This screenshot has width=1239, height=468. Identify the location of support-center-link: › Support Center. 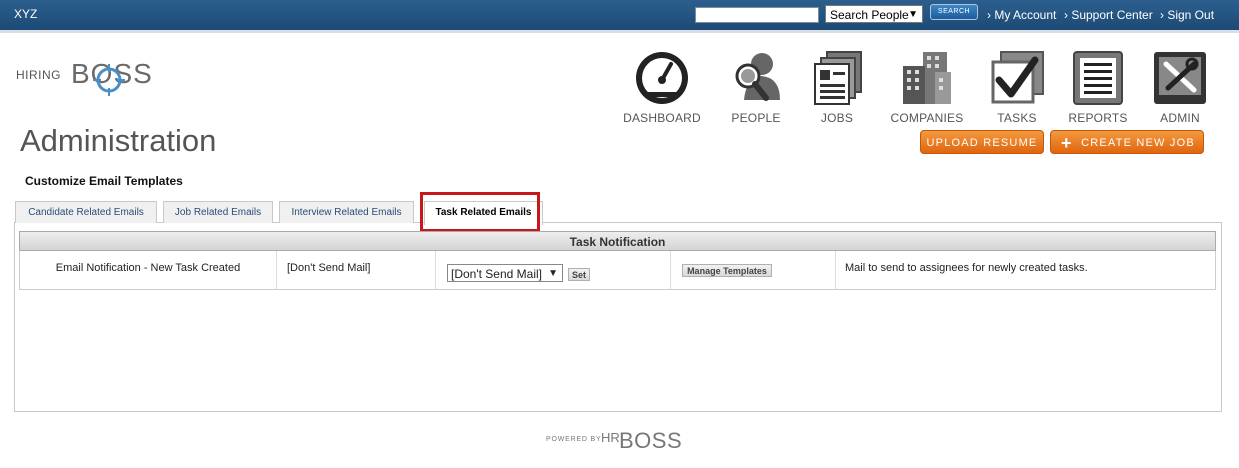
(1108, 15).